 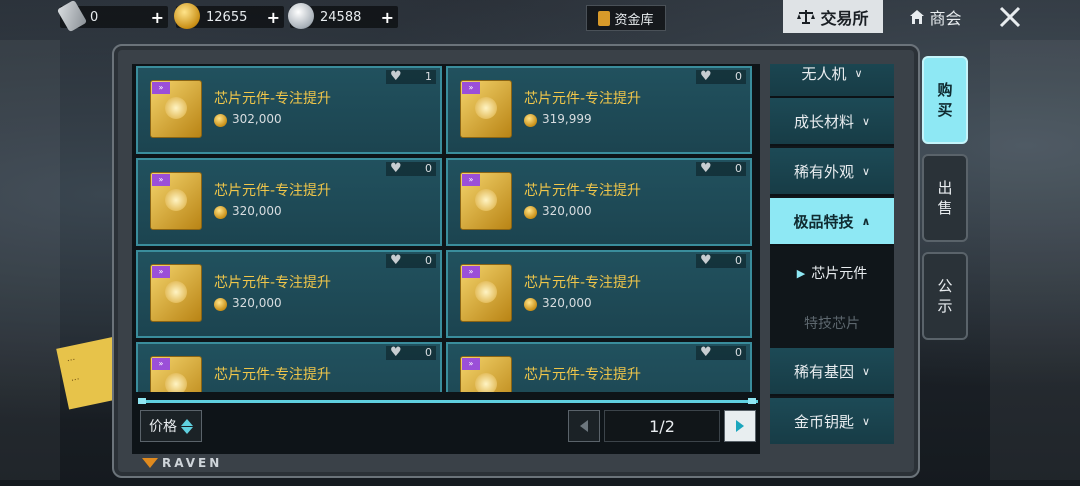 I want to click on tab-guild-shop-label: 商会, so click(x=945, y=18).